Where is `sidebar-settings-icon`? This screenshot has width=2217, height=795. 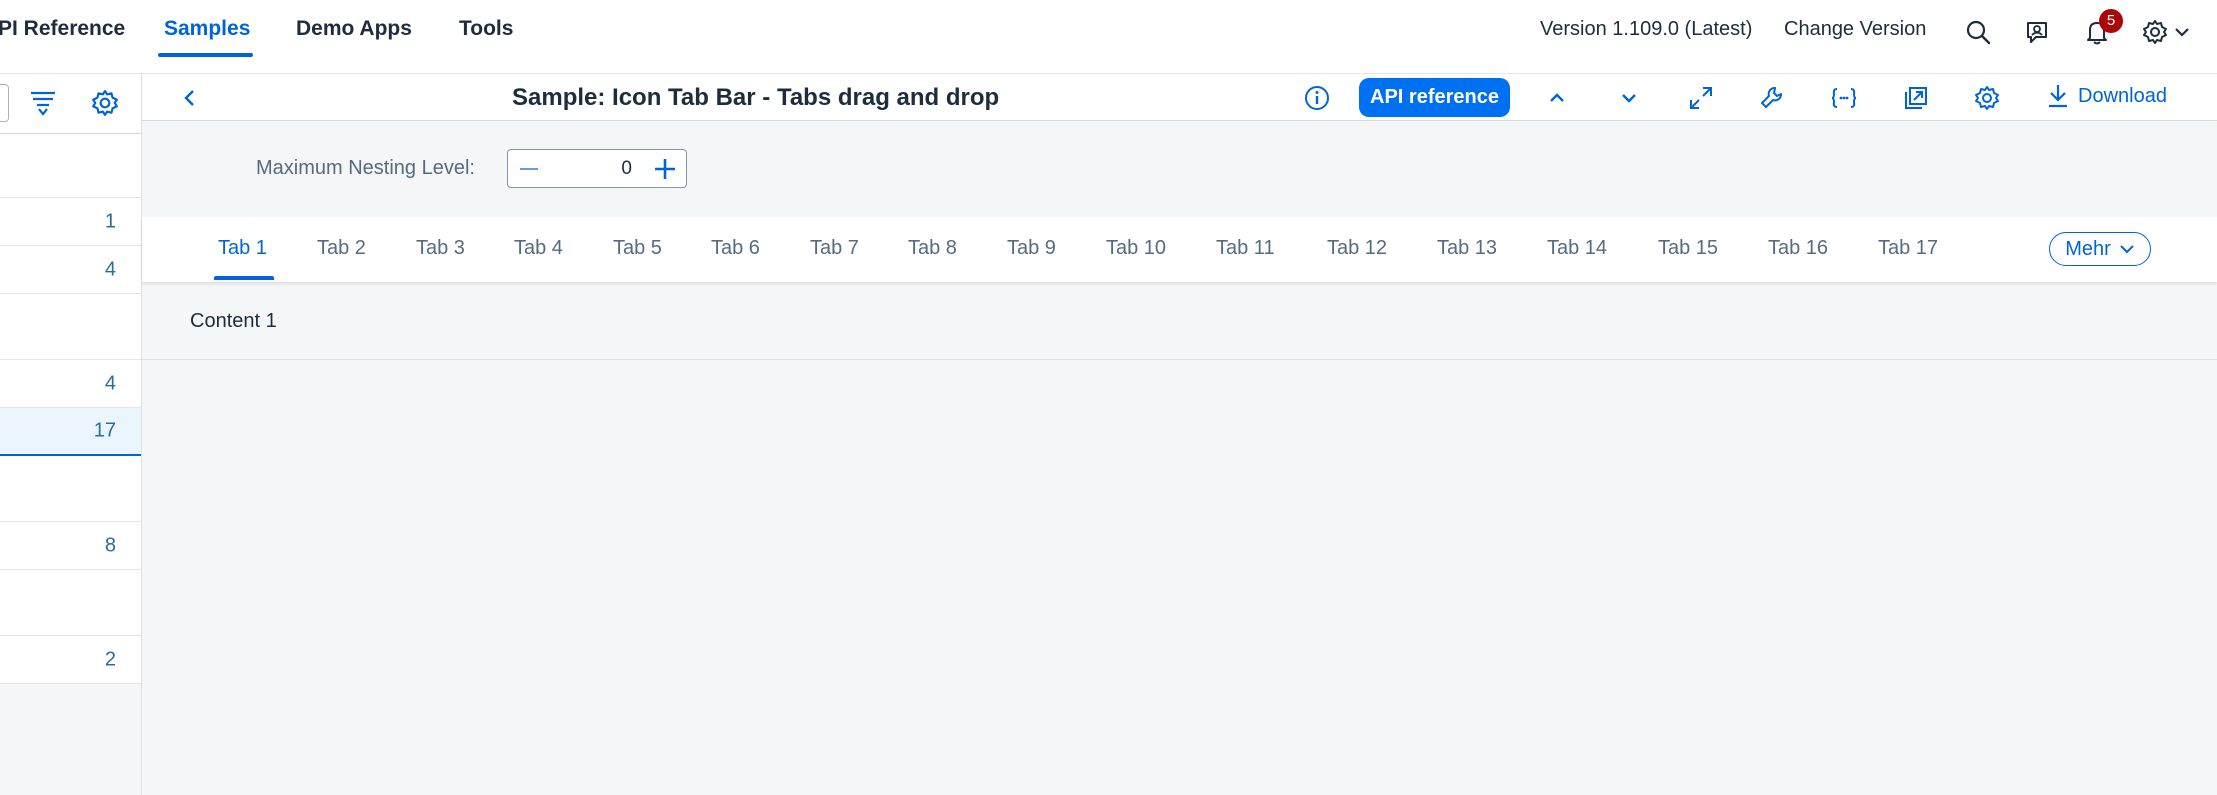
sidebar-settings-icon is located at coordinates (105, 103).